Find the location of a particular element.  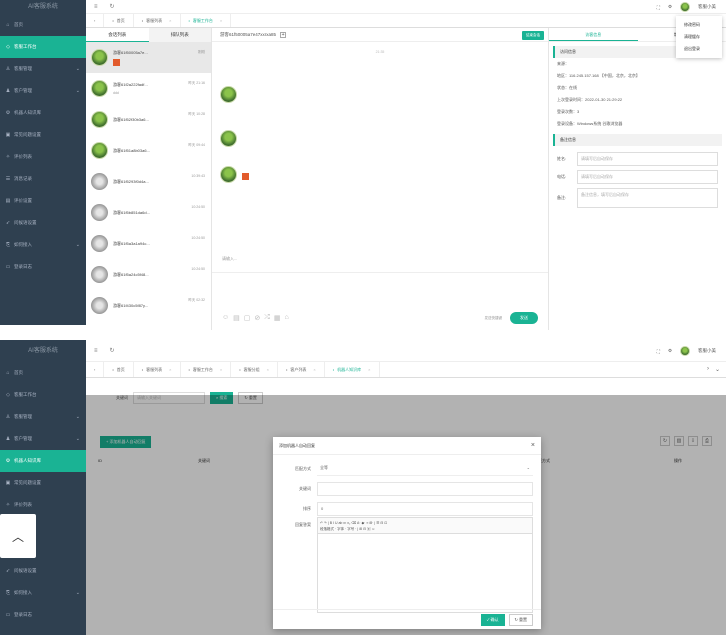

tab-sessions: 会话列表 is located at coordinates (117, 35).